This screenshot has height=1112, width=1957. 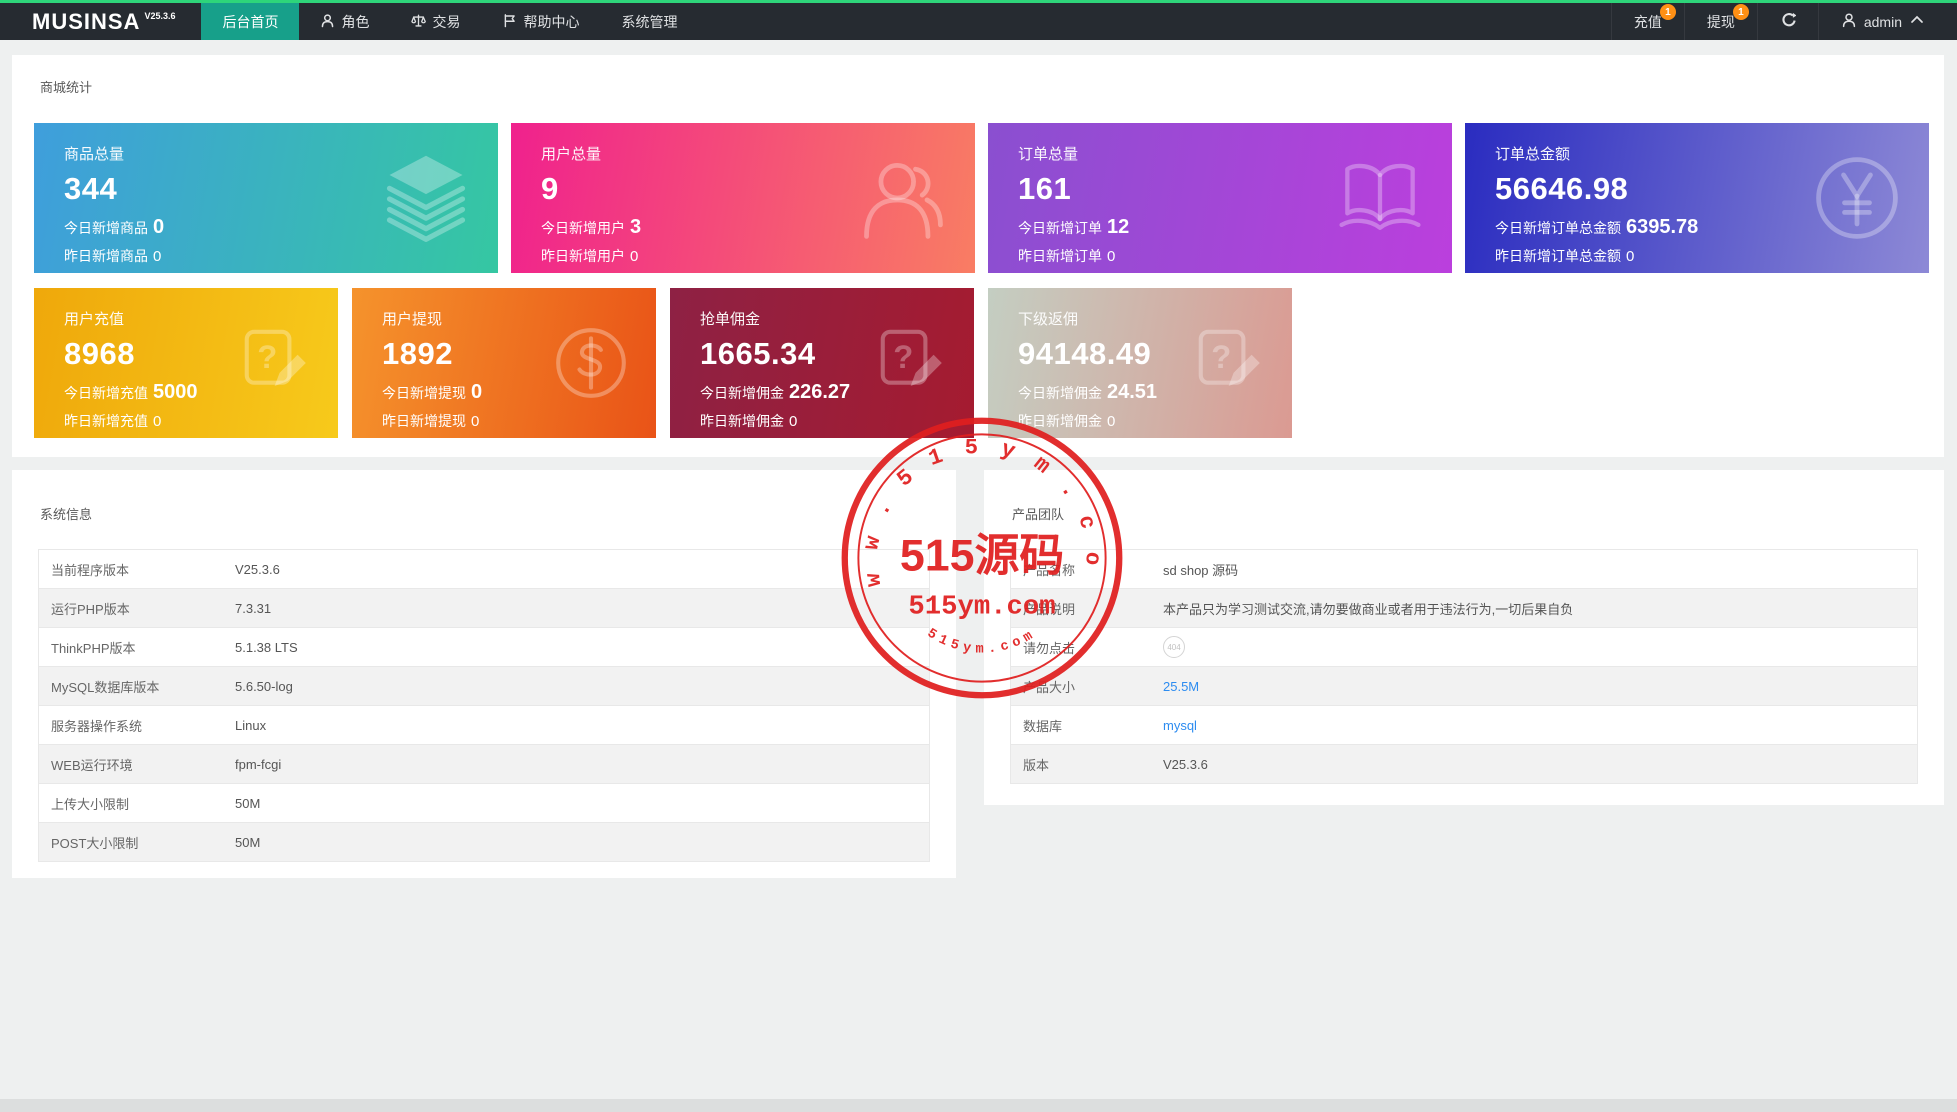 I want to click on today-value: 12, so click(x=1118, y=227).